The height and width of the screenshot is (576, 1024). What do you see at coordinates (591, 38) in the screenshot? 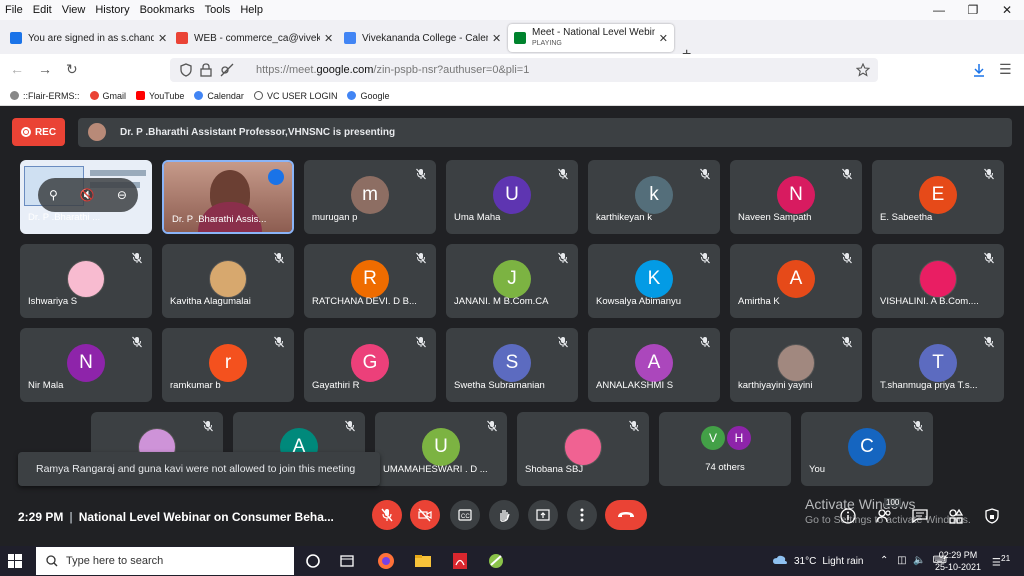
I see `tab-meet: Meet - National Level Webinar PLAYING ✕` at bounding box center [591, 38].